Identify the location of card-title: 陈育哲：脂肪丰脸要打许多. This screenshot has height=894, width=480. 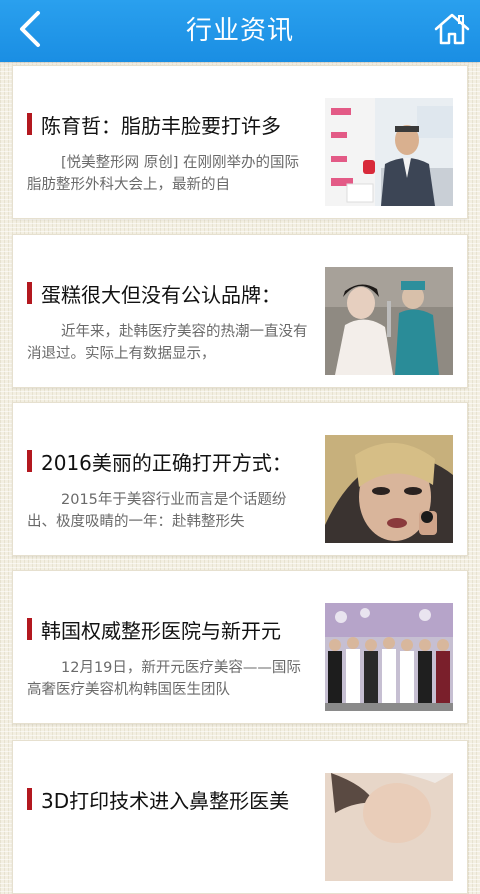
(168, 124).